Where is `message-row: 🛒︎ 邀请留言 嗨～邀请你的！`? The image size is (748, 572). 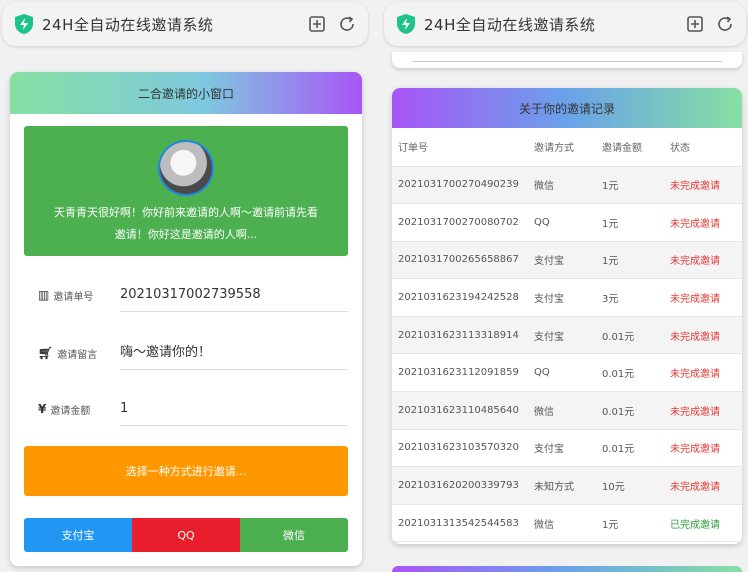 message-row: 🛒︎ 邀请留言 嗨～邀请你的！ is located at coordinates (193, 353).